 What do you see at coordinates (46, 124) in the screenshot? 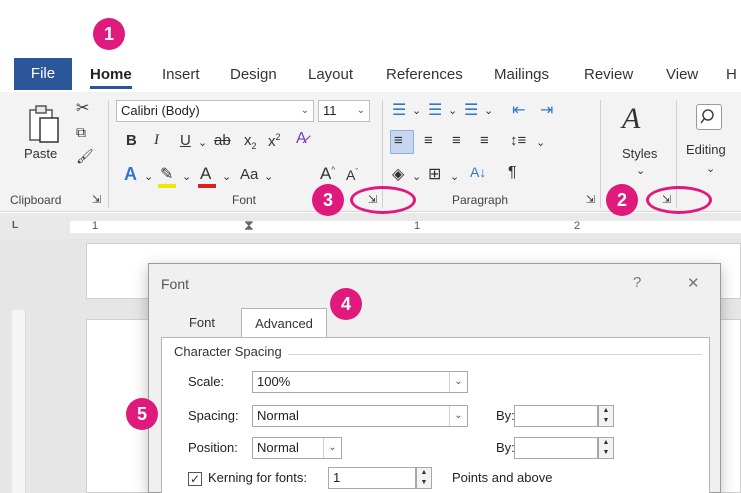
I see `paste-icon` at bounding box center [46, 124].